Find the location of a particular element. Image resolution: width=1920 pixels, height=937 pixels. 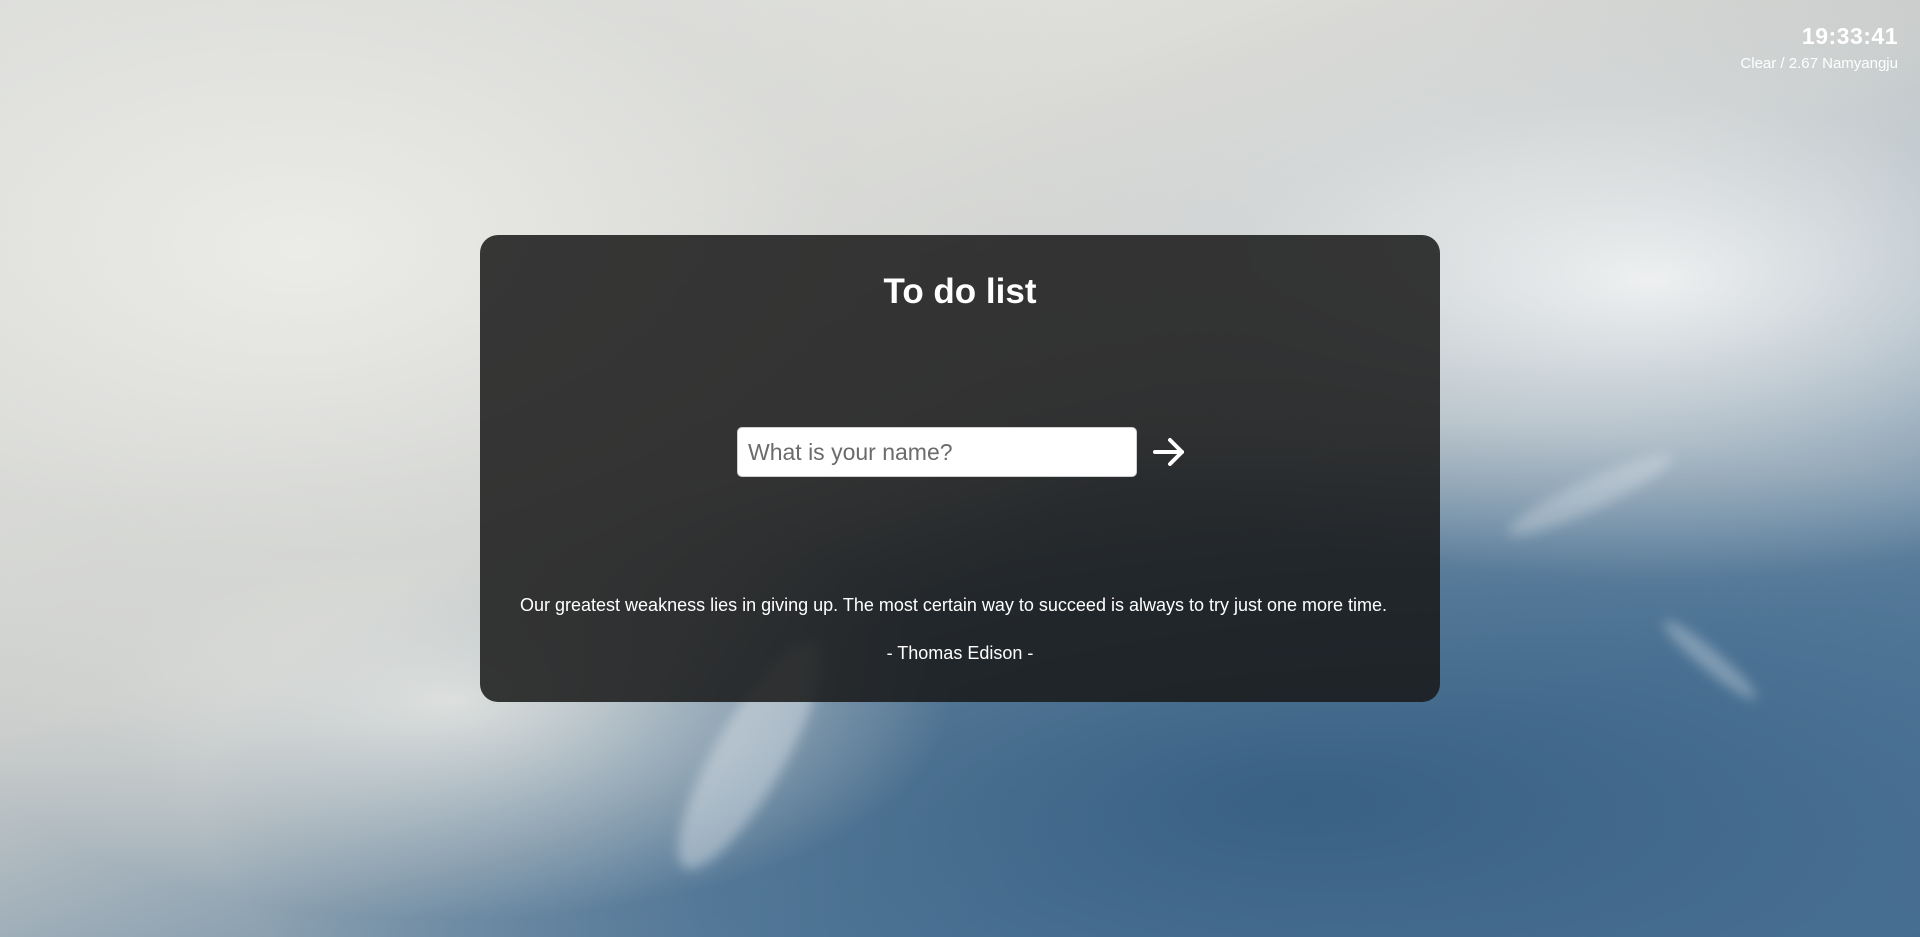

submit-button is located at coordinates (1169, 452).